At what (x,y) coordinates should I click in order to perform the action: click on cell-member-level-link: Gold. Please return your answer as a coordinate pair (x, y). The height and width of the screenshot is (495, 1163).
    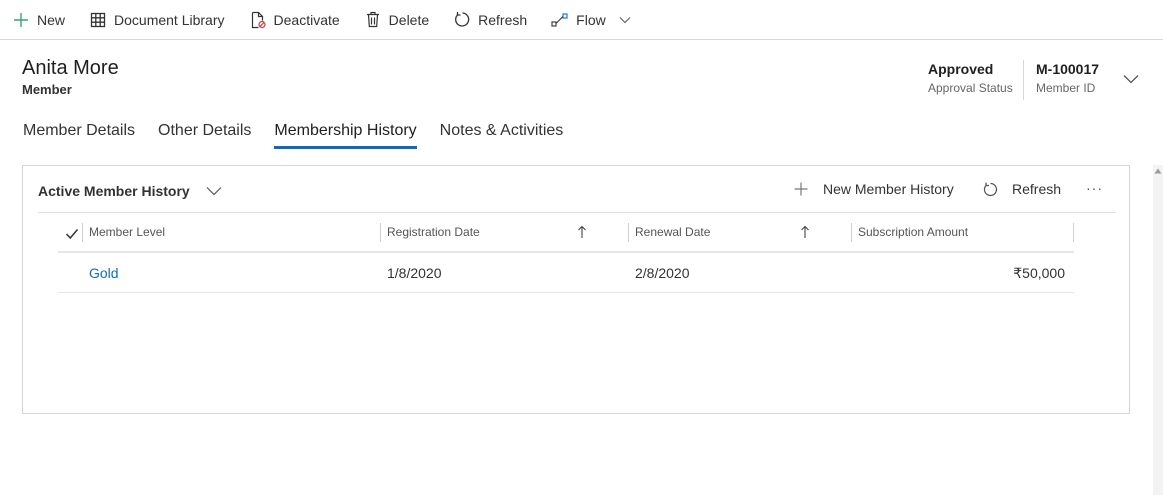
    Looking at the image, I should click on (104, 273).